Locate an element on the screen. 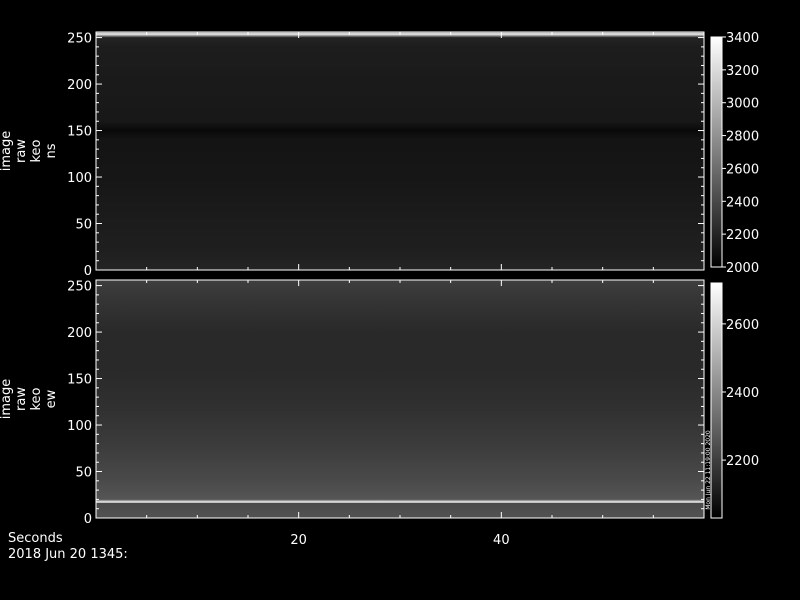 This screenshot has width=800, height=600. colorbar-tick-label: 2000 is located at coordinates (742, 268).